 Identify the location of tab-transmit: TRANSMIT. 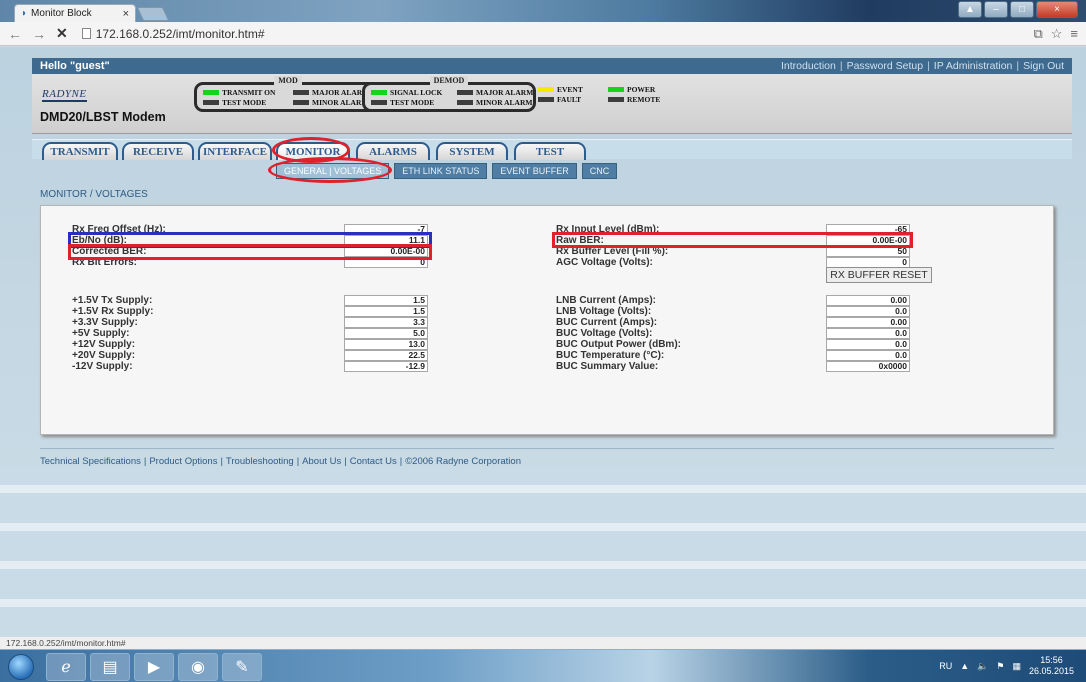
(80, 151).